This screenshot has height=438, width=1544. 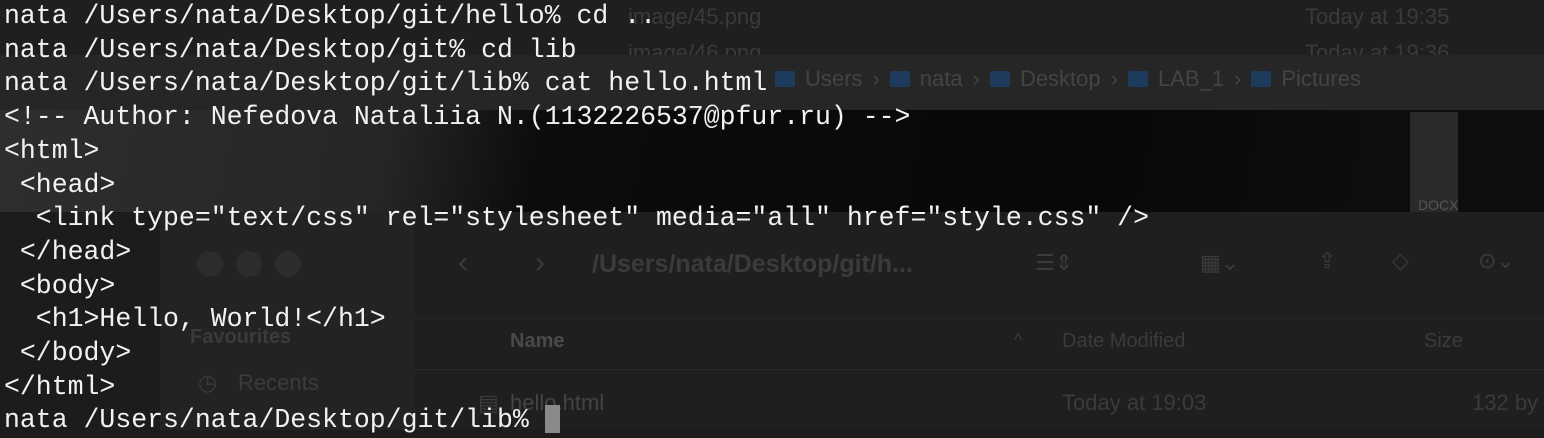 What do you see at coordinates (1438, 205) in the screenshot?
I see `docx-label: DOCX` at bounding box center [1438, 205].